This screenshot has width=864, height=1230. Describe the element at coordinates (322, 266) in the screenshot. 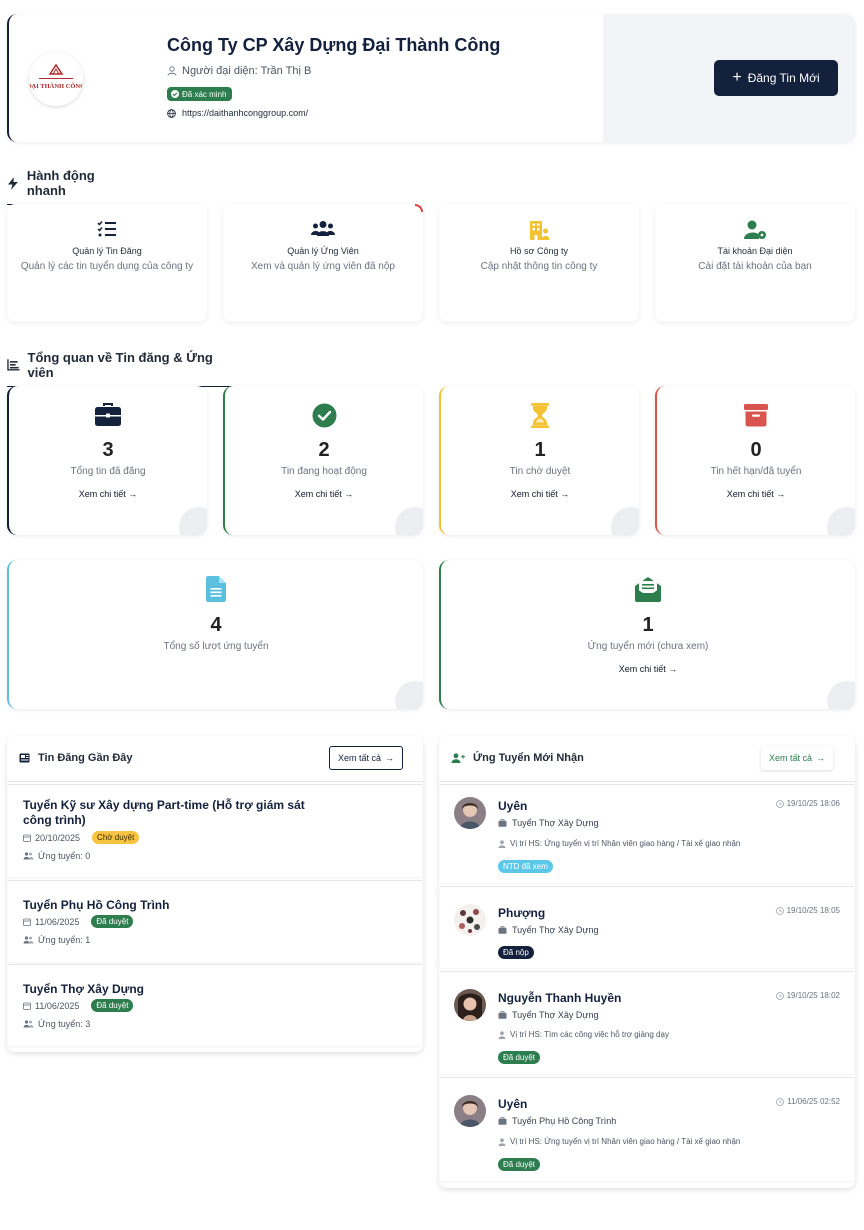

I see `quick-action-desc: Xem và quản lý ứng viên đã nộp` at that location.